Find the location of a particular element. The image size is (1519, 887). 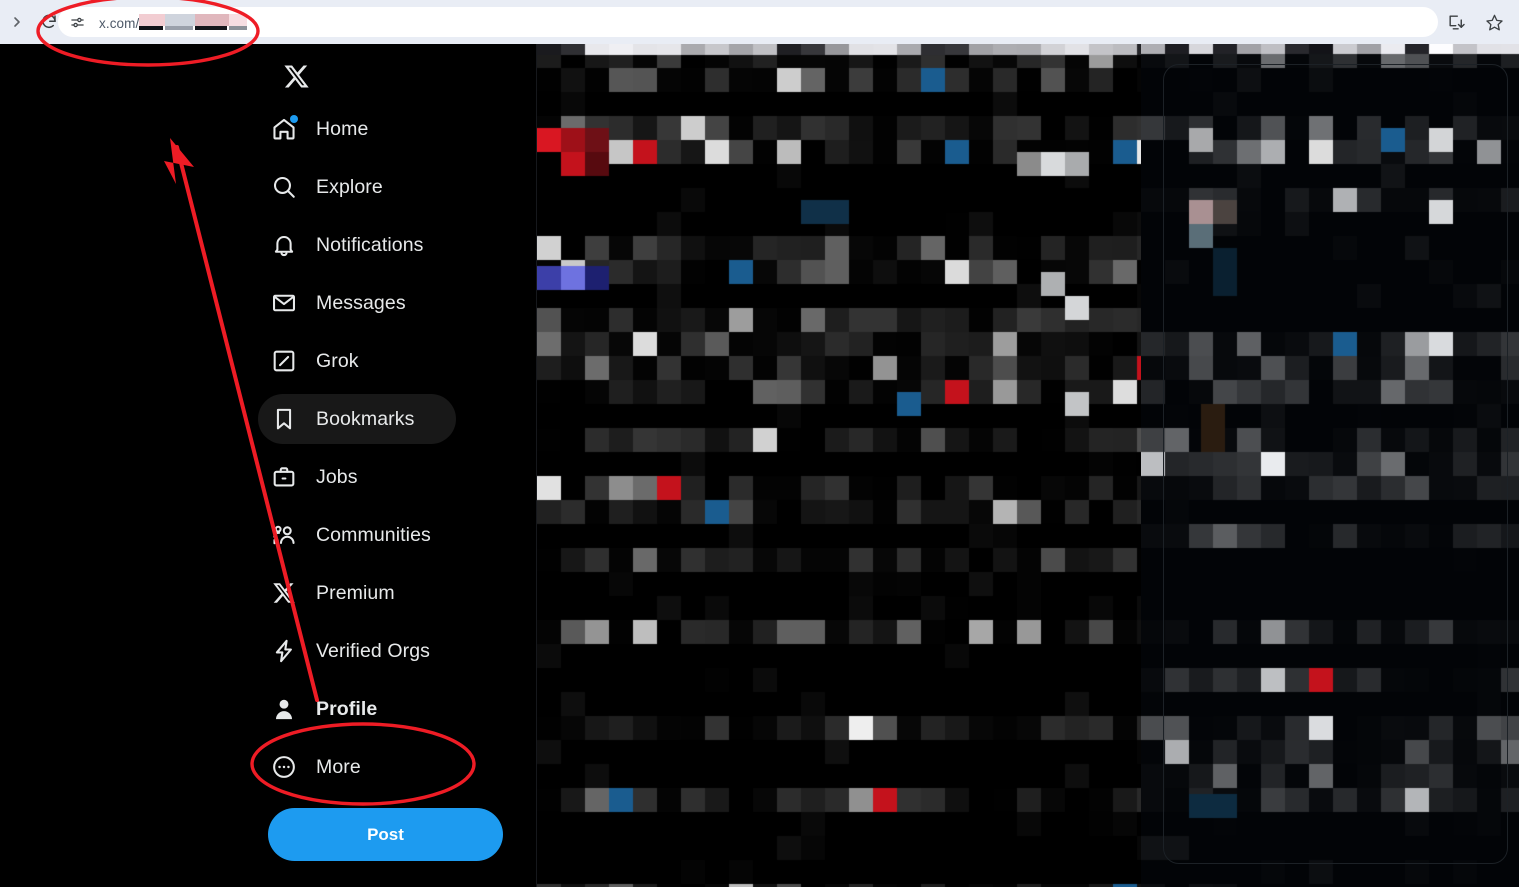

sidebar-item-label: Communities is located at coordinates (373, 534).